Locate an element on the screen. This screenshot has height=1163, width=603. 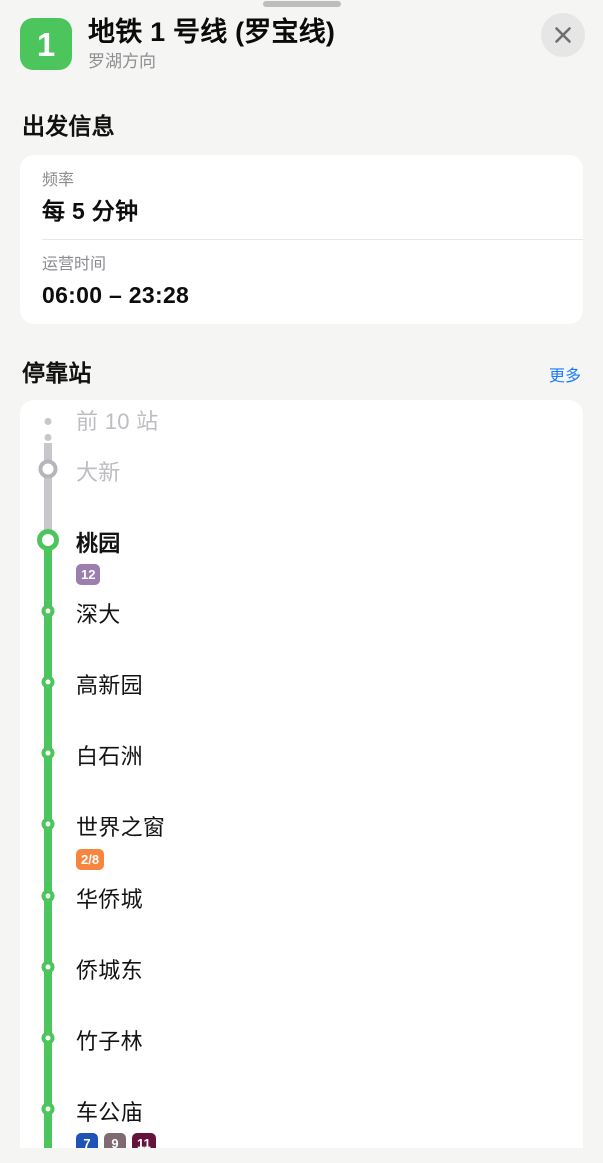
stop-row: 大新 is located at coordinates (301, 478).